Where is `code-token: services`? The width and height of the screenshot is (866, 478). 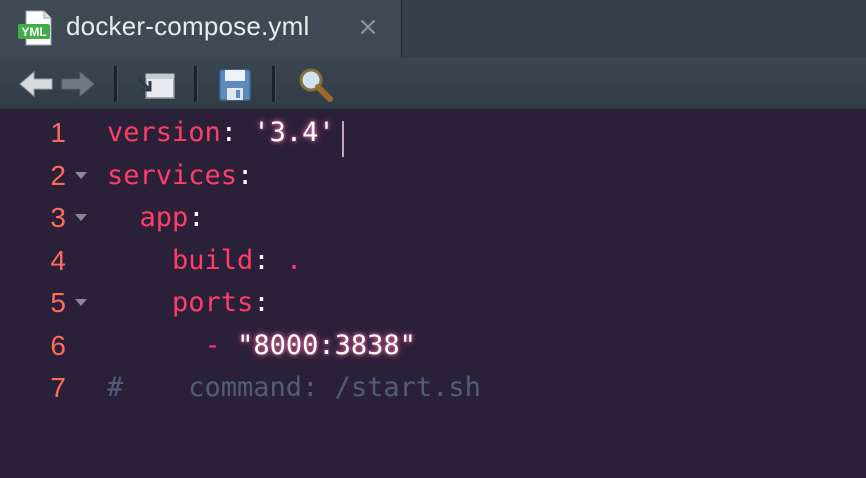 code-token: services is located at coordinates (172, 175).